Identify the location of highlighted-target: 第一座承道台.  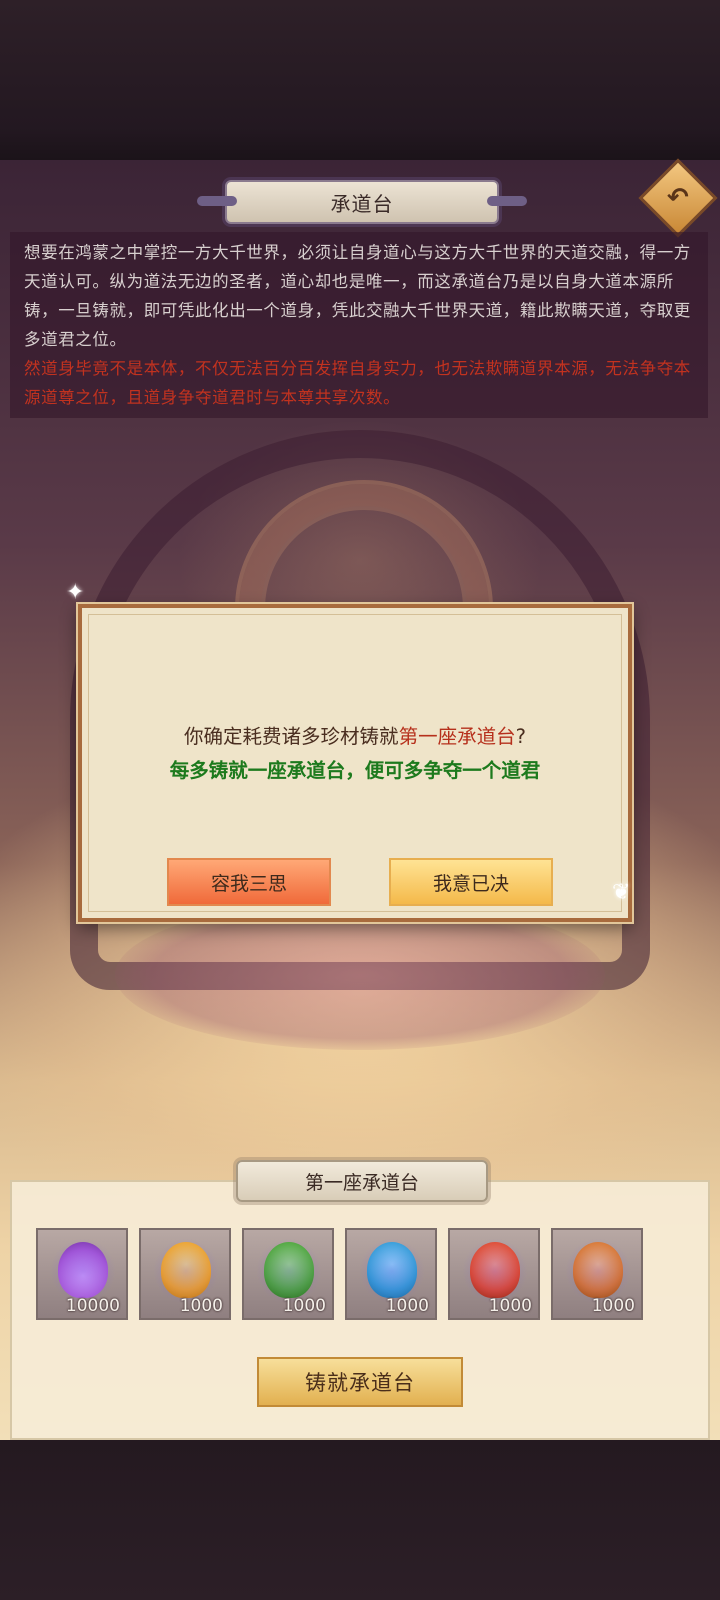
(457, 736).